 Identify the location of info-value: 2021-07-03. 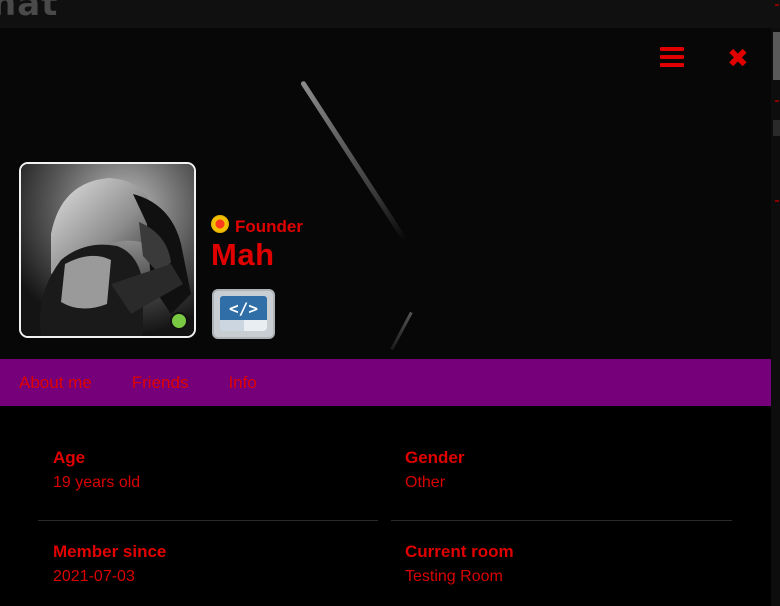
(94, 576).